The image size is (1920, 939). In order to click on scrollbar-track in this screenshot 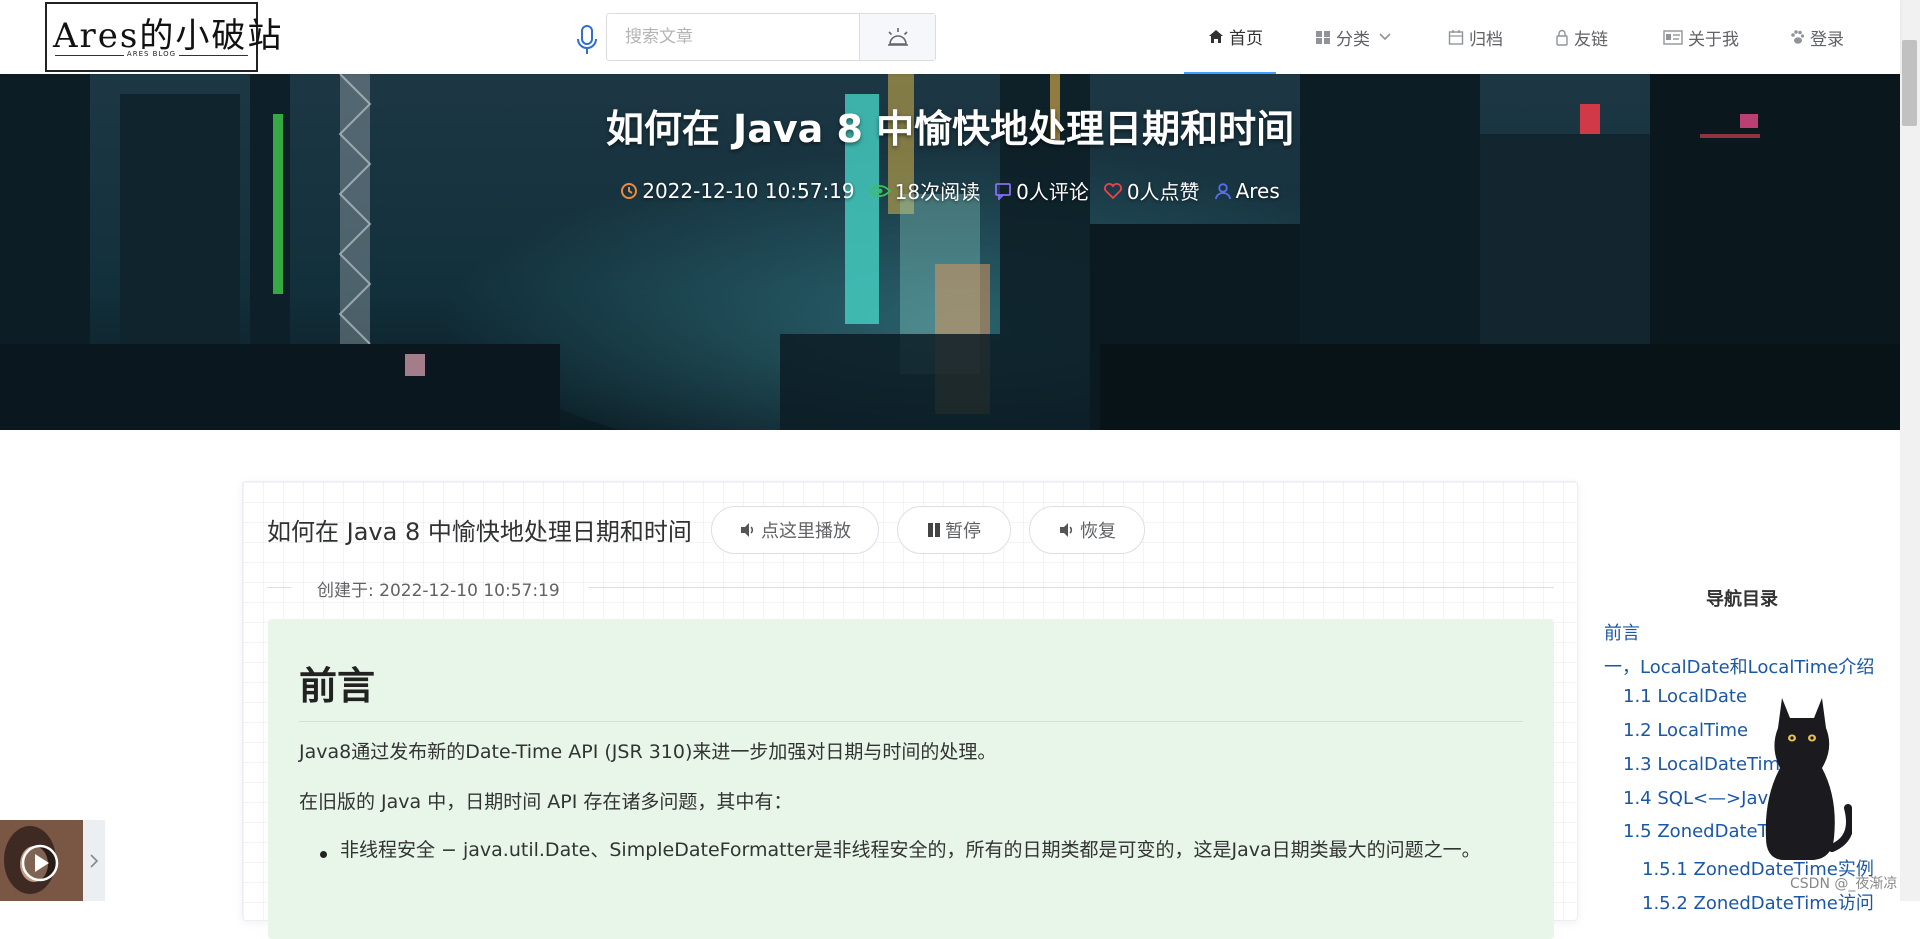, I will do `click(1910, 450)`.